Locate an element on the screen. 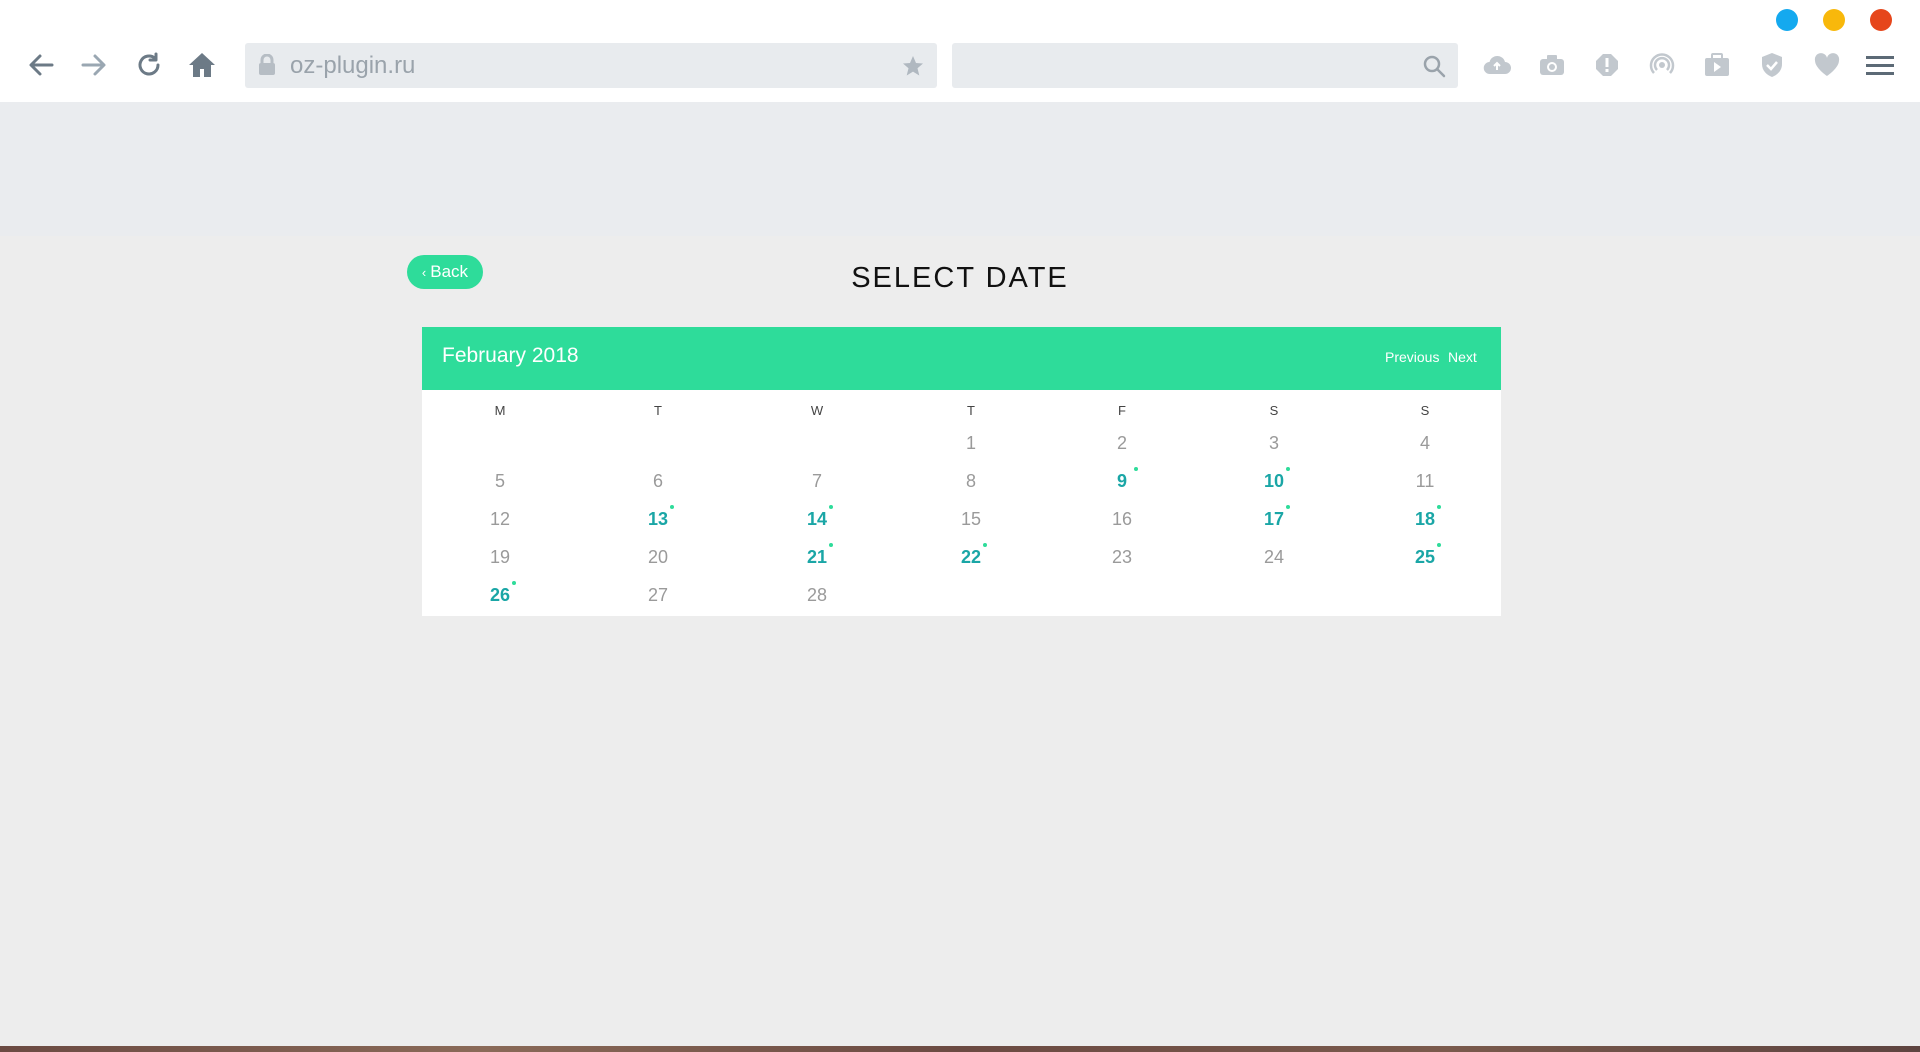 The width and height of the screenshot is (1920, 1052). calendar-day: 15 is located at coordinates (971, 519).